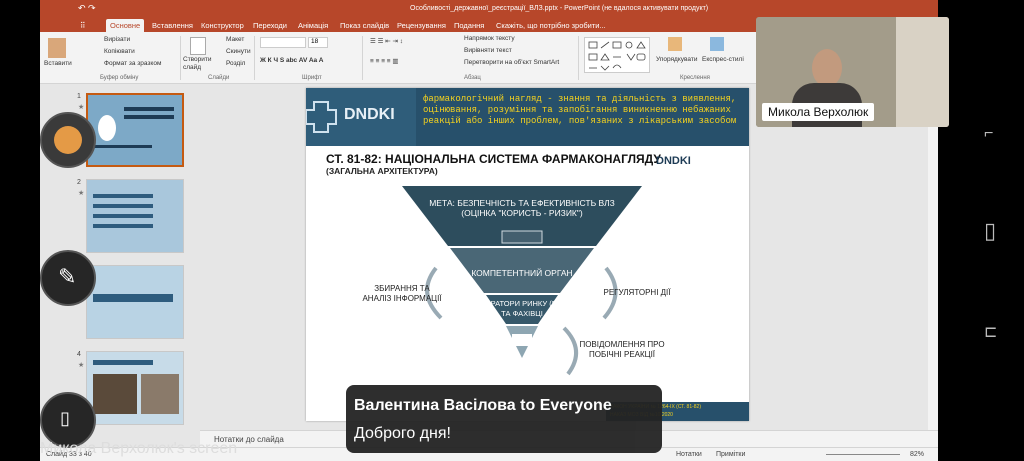 This screenshot has height=461, width=1024. Describe the element at coordinates (198, 46) in the screenshot. I see `new-slide-icon` at that location.